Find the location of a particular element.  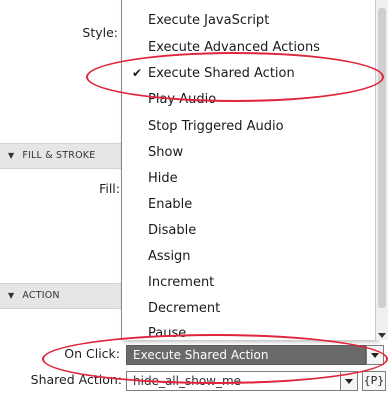

menu-item-execute-javascript: Execute JavaScript is located at coordinates (249, 20).